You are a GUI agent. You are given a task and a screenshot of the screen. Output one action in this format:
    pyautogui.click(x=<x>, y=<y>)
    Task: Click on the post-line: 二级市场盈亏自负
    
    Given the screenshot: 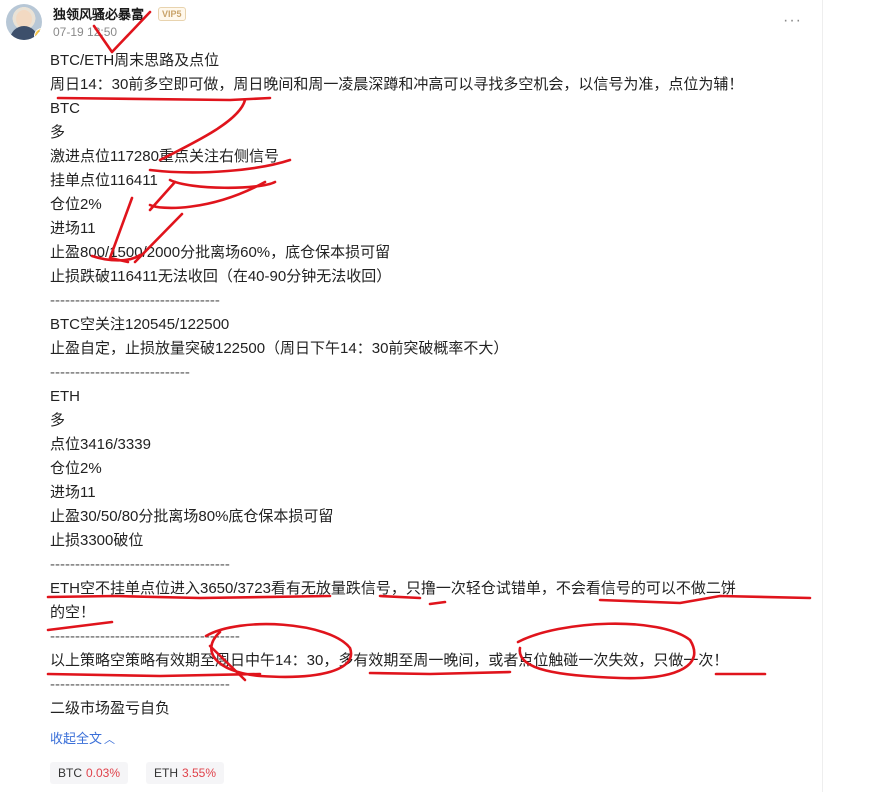 What is the action you would take?
    pyautogui.click(x=110, y=708)
    